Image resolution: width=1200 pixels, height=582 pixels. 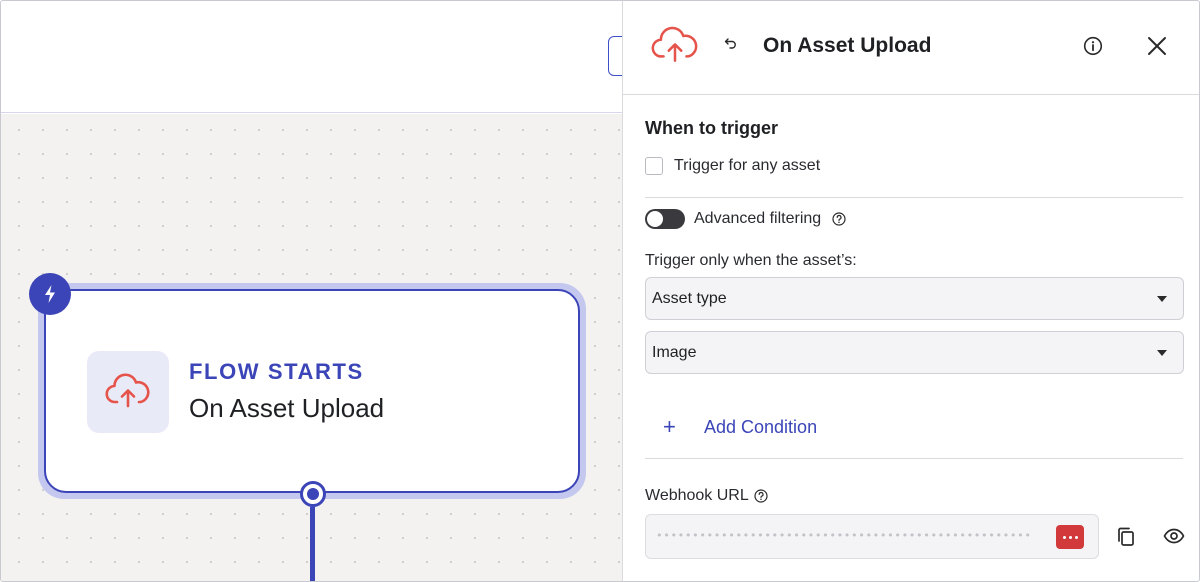 I want to click on filter-caption: Trigger only when the asset’s:, so click(x=751, y=260).